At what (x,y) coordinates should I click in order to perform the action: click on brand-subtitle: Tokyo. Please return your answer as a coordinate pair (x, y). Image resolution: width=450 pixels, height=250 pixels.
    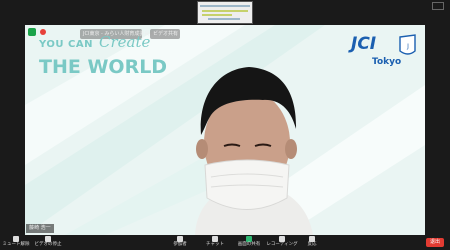
    Looking at the image, I should click on (387, 62).